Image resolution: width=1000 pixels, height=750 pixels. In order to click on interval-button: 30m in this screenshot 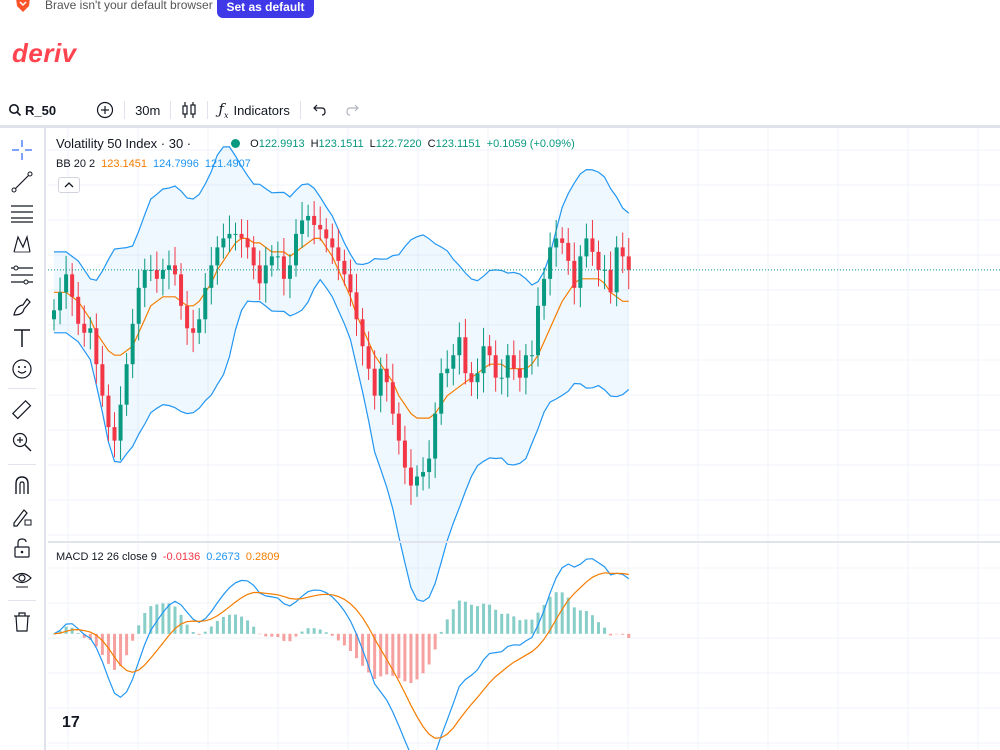, I will do `click(147, 110)`.